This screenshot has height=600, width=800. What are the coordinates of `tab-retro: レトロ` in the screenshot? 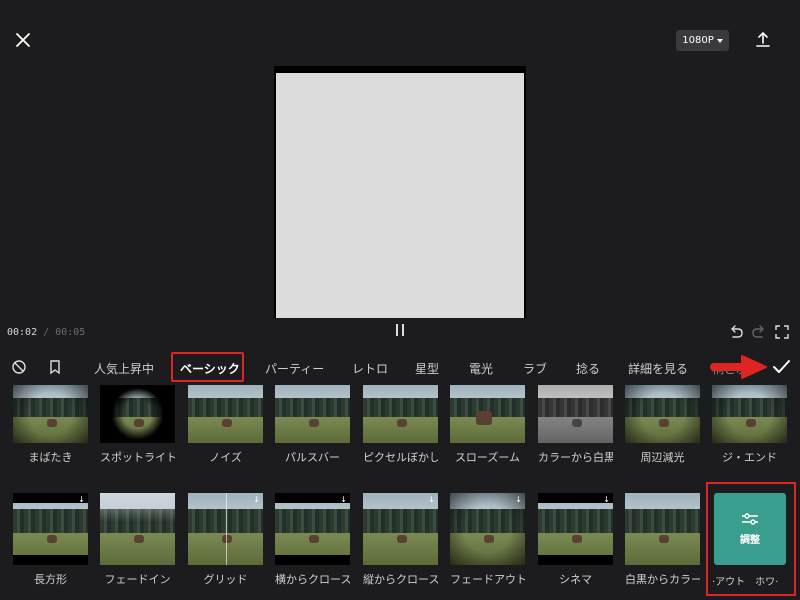 It's located at (370, 368).